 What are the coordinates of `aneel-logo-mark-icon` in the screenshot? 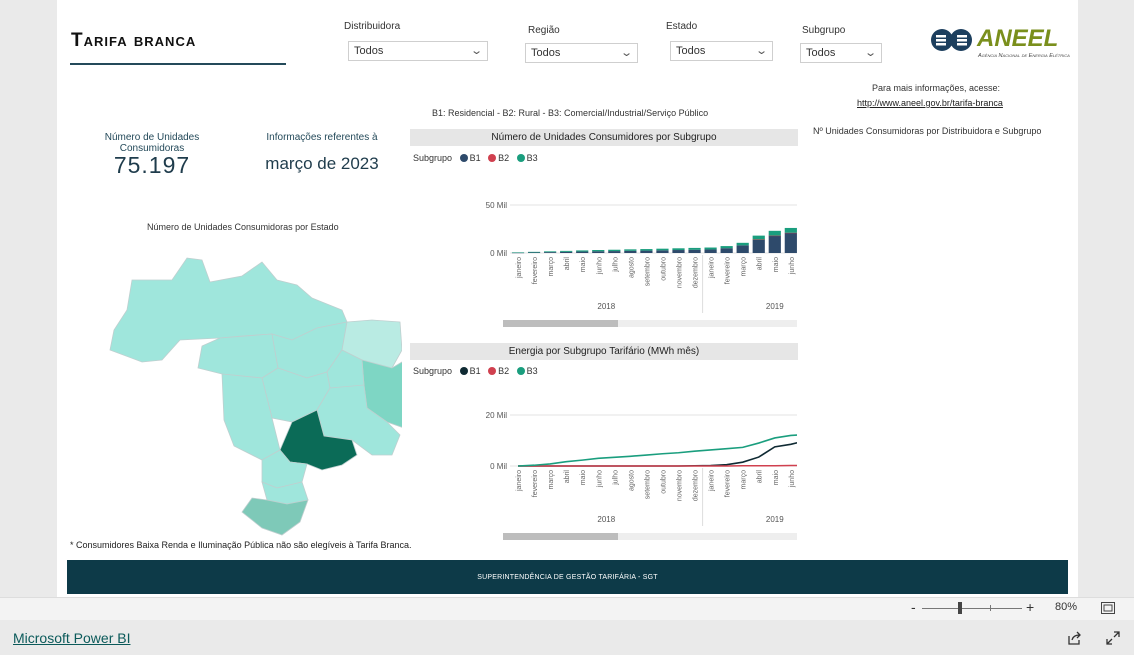 It's located at (951, 40).